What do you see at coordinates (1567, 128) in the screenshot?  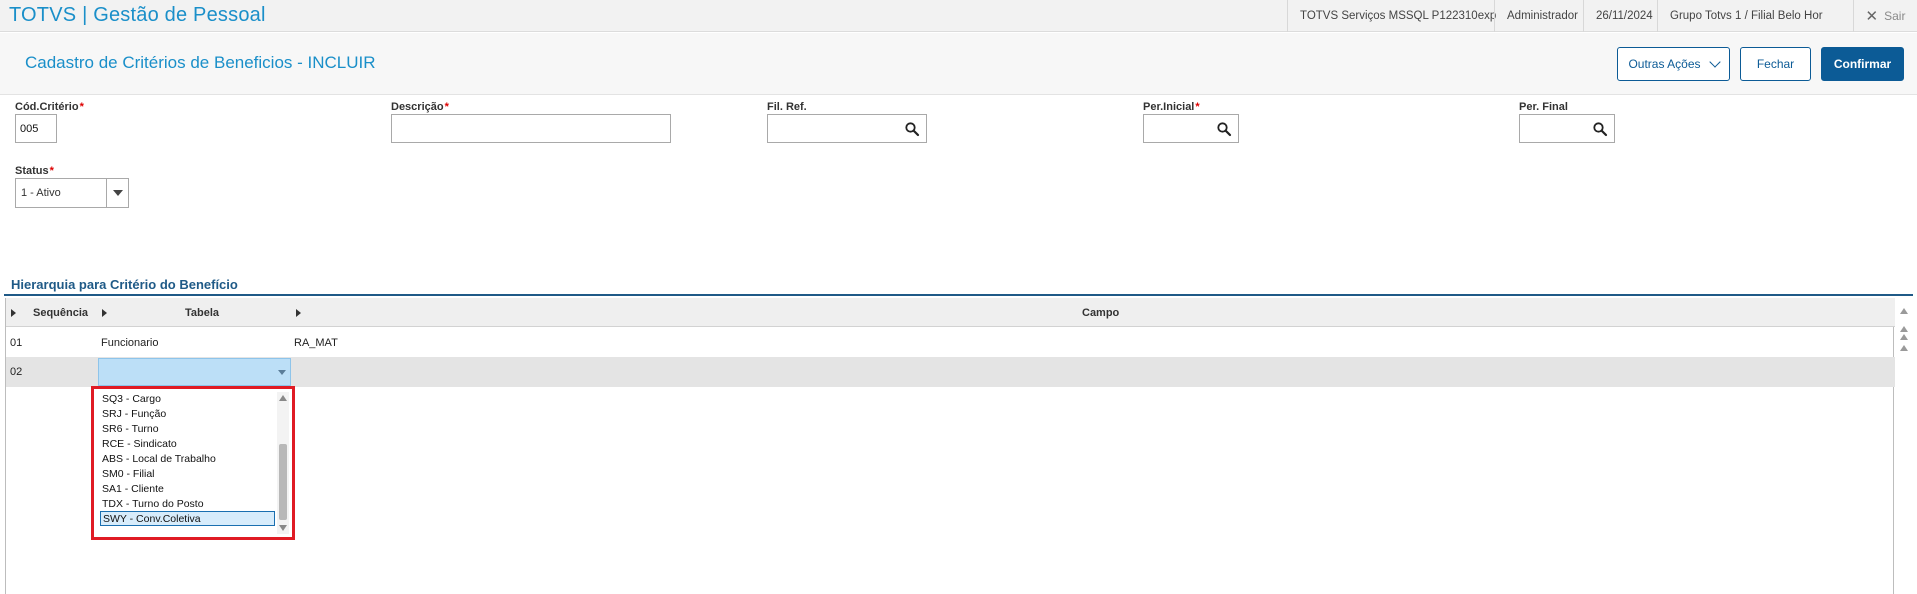 I see `per-final-field` at bounding box center [1567, 128].